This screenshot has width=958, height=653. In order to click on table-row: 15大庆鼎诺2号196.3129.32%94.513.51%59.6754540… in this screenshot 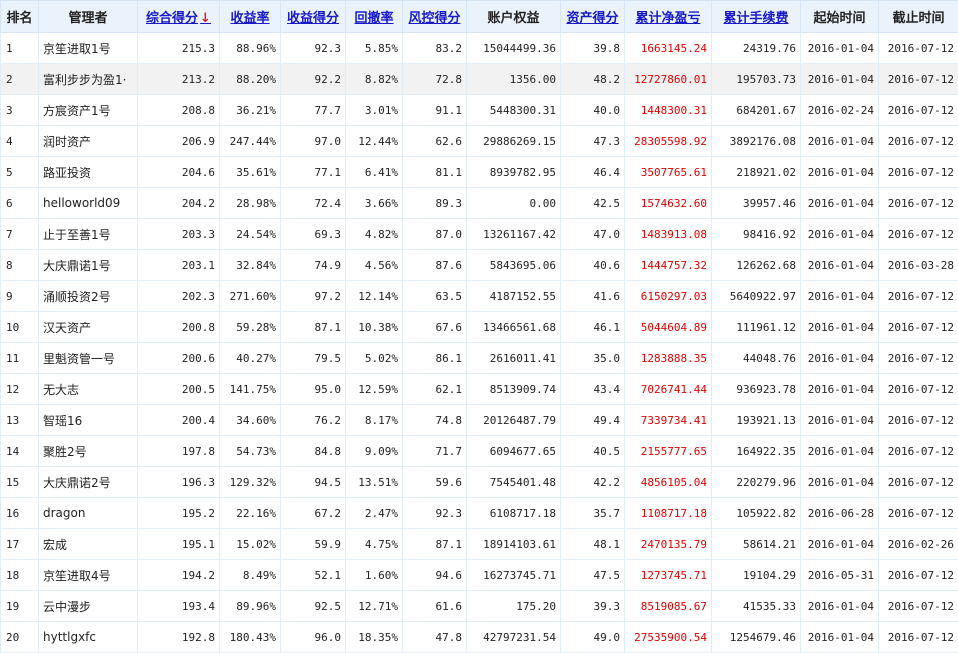, I will do `click(479, 482)`.